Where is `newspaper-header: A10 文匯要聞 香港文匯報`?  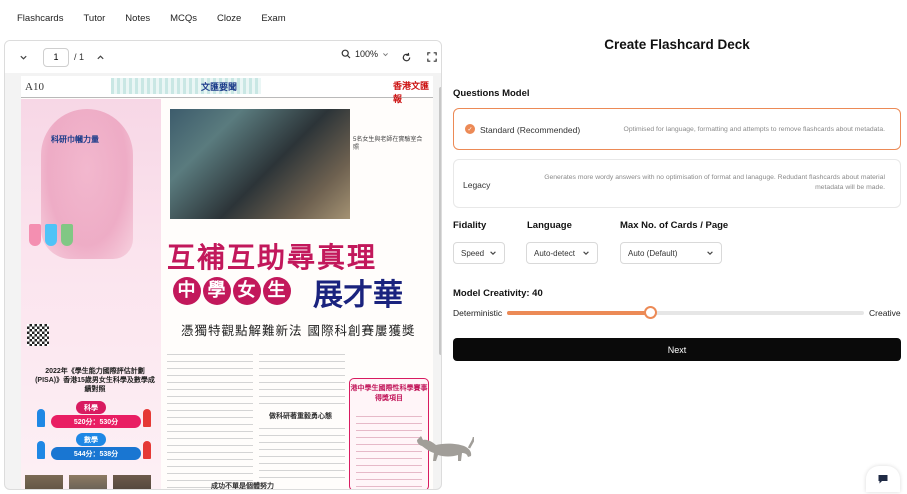
newspaper-header: A10 文匯要聞 香港文匯報 is located at coordinates (227, 90).